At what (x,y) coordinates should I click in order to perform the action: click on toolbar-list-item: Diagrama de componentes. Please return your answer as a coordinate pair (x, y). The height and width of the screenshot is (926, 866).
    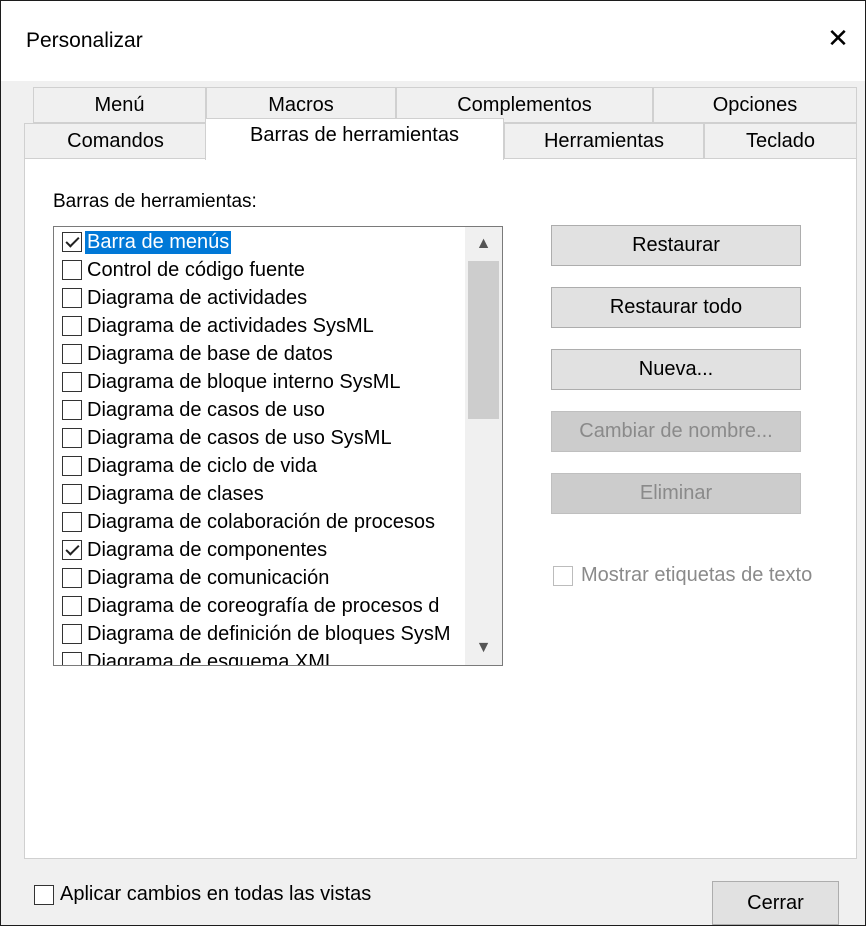
    Looking at the image, I should click on (195, 550).